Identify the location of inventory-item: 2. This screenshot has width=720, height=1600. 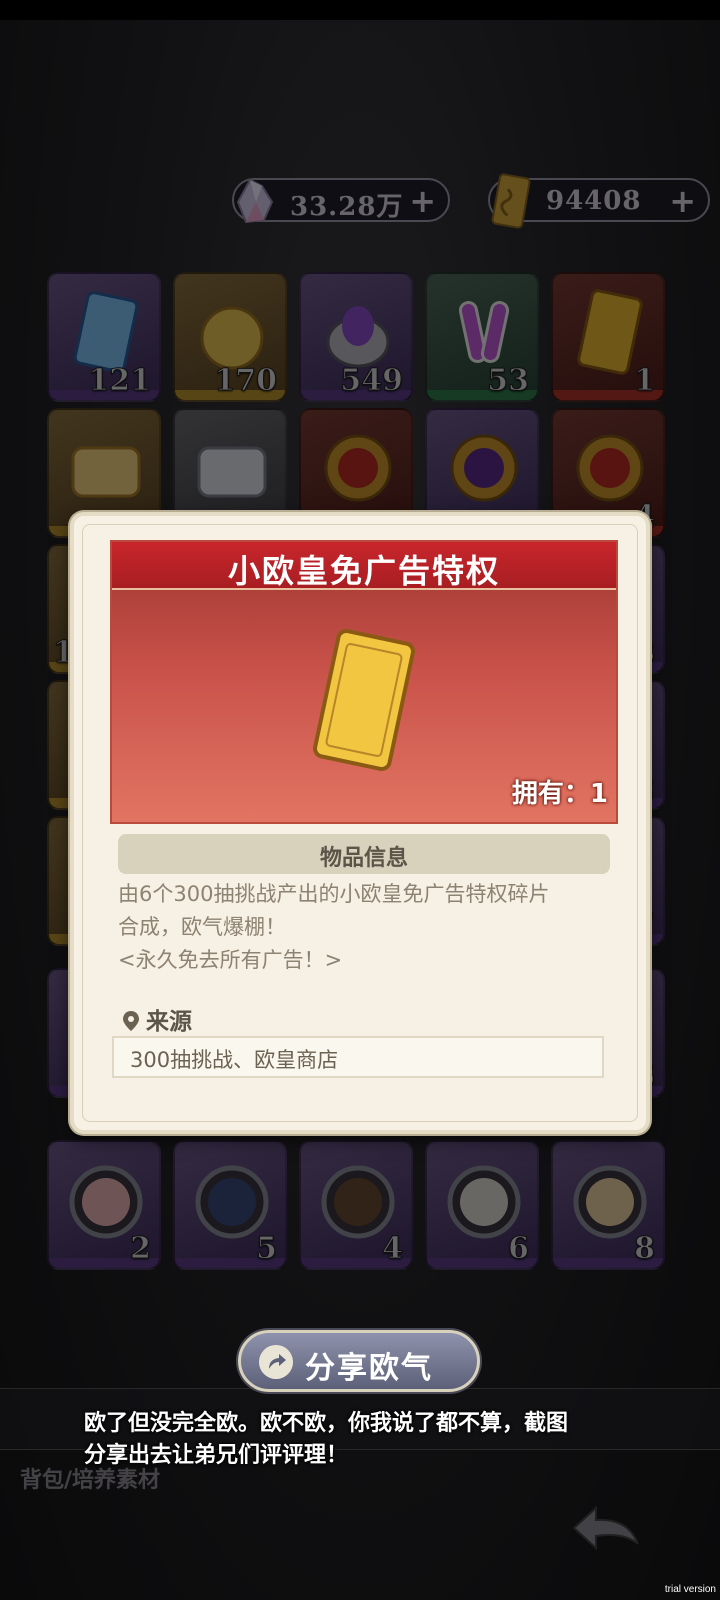
(104, 1205).